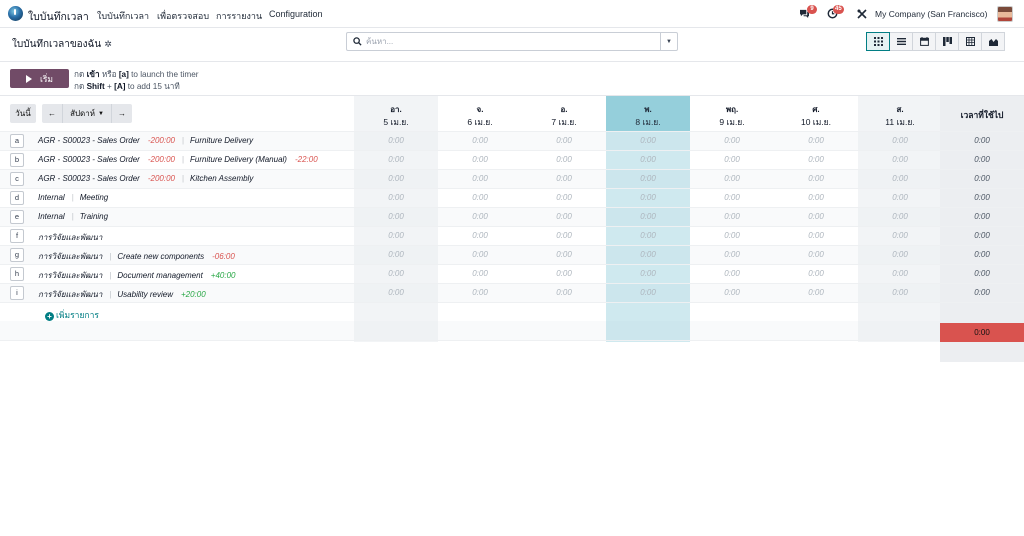  Describe the element at coordinates (17, 292) in the screenshot. I see `row-shortcut-key: i` at that location.